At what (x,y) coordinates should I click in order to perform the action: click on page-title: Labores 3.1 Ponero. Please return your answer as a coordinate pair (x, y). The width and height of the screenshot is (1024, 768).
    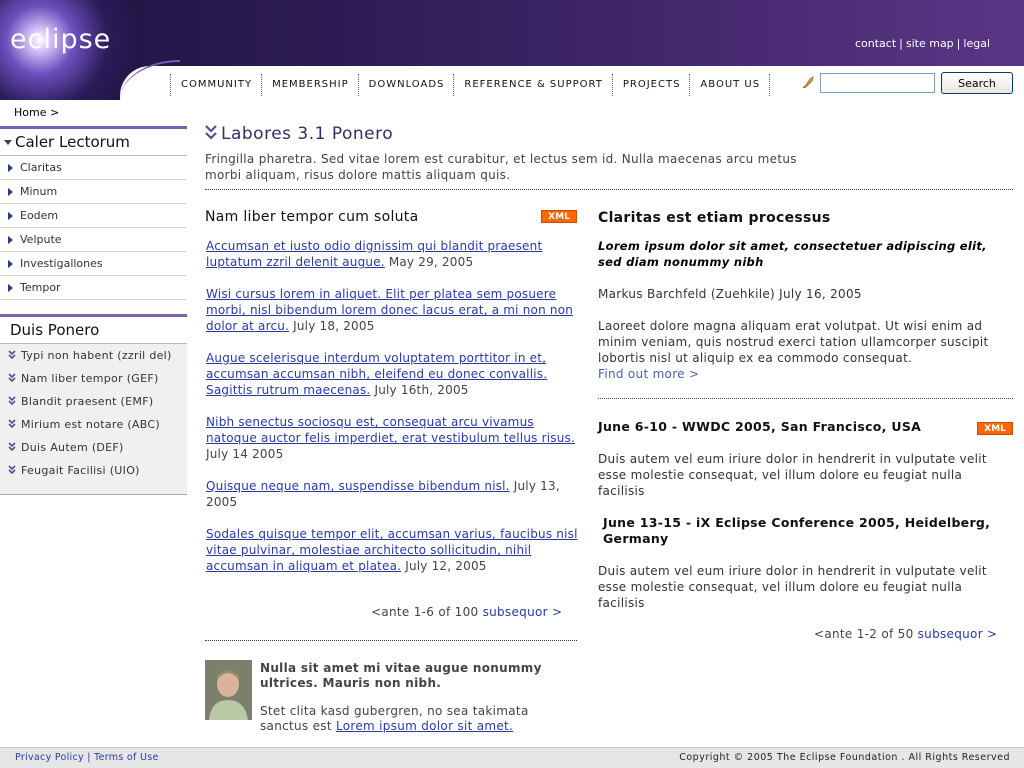
    Looking at the image, I should click on (307, 134).